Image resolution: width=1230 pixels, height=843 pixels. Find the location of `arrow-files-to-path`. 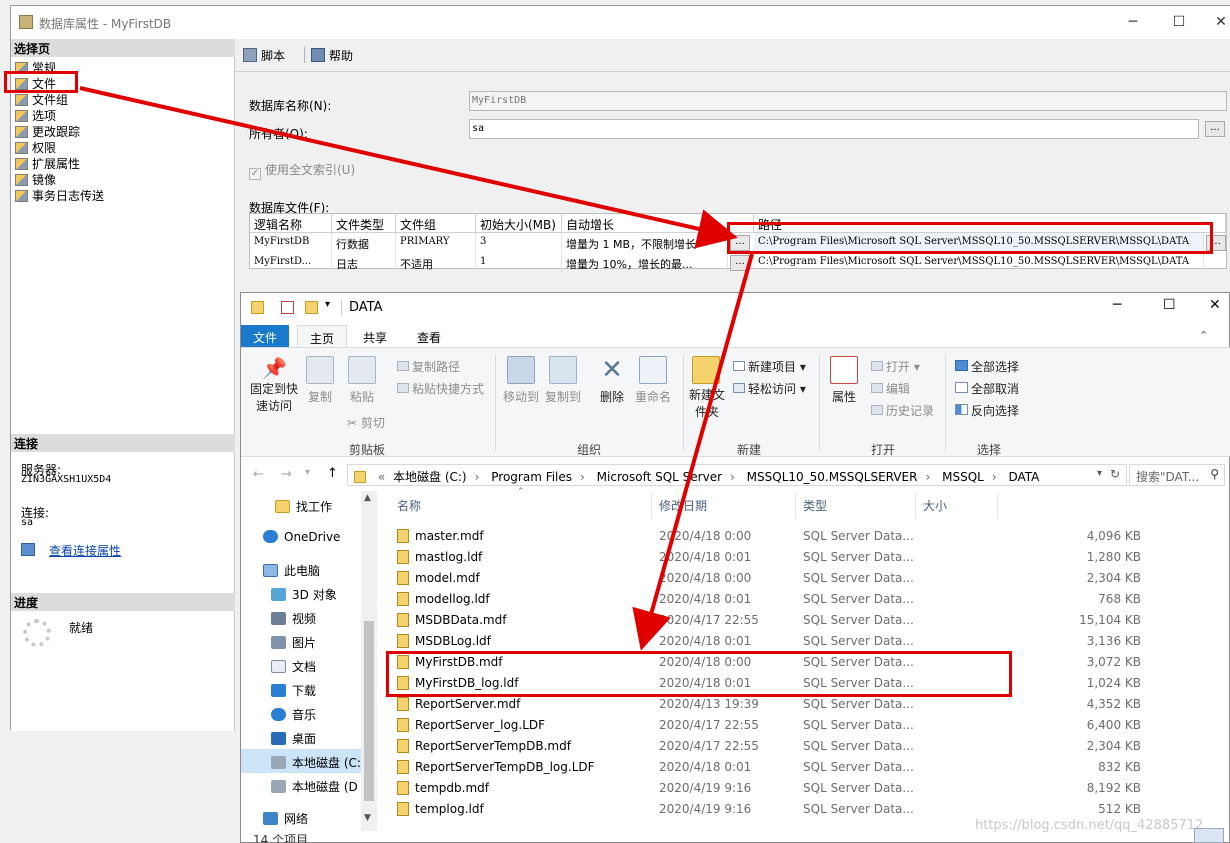

arrow-files-to-path is located at coordinates (408, 167).